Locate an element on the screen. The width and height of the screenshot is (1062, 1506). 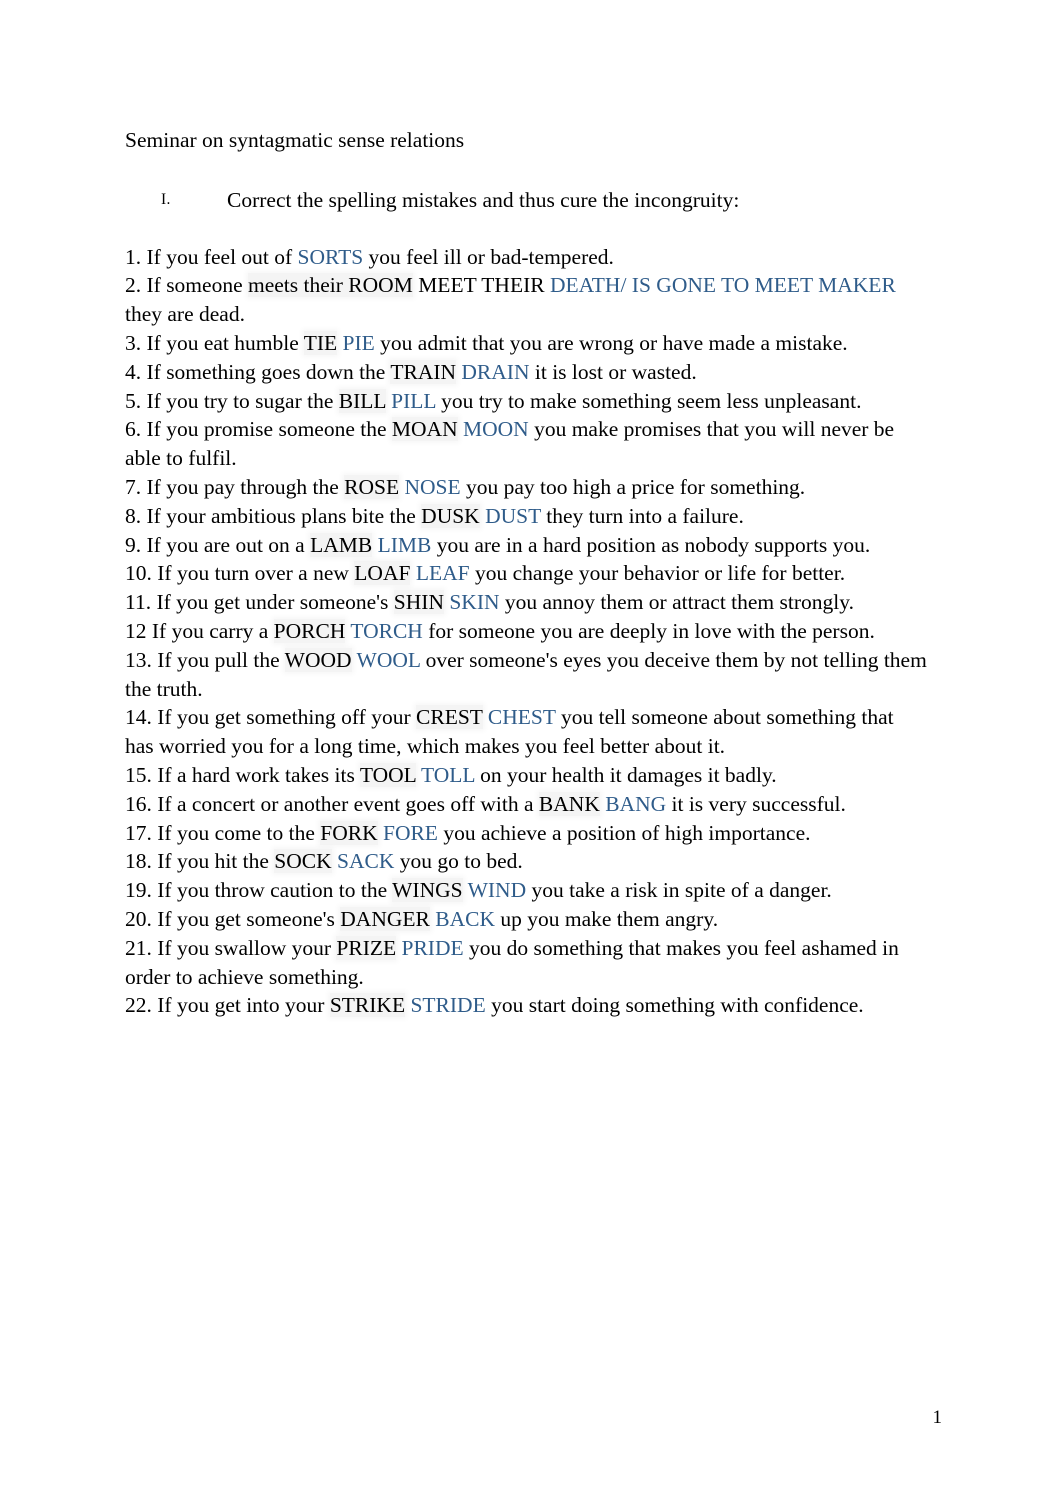
corrected-word: PRIDE is located at coordinates (432, 947).